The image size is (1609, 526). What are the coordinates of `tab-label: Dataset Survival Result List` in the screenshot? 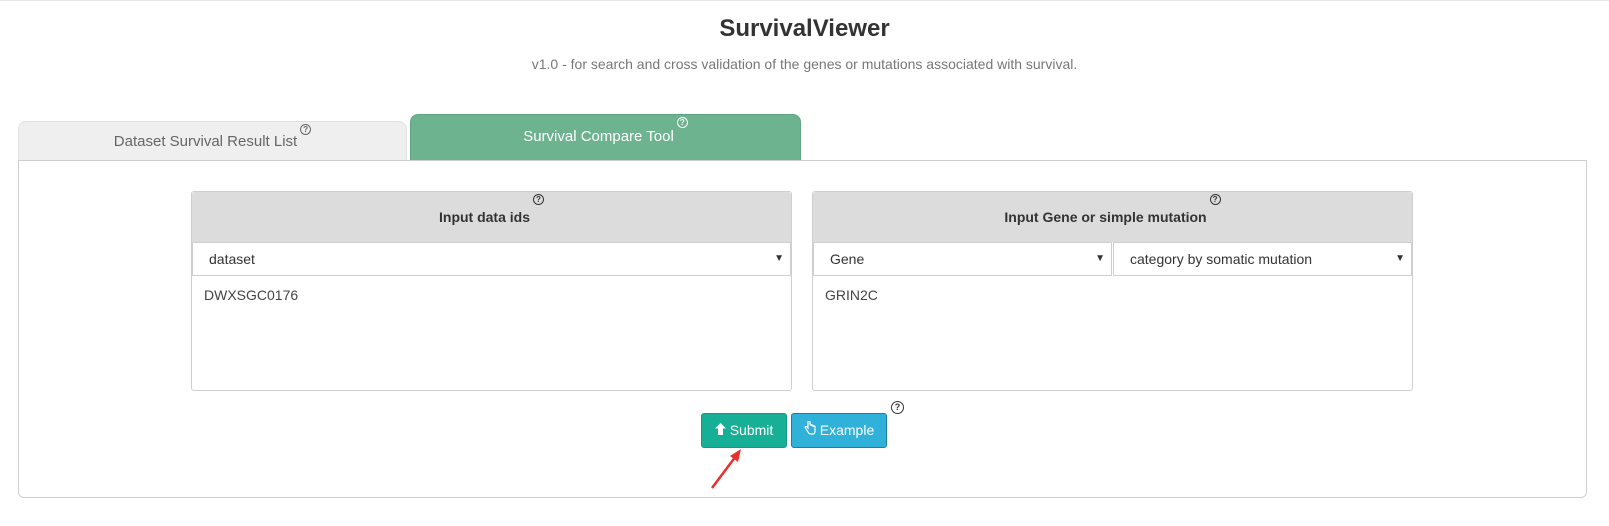 It's located at (205, 141).